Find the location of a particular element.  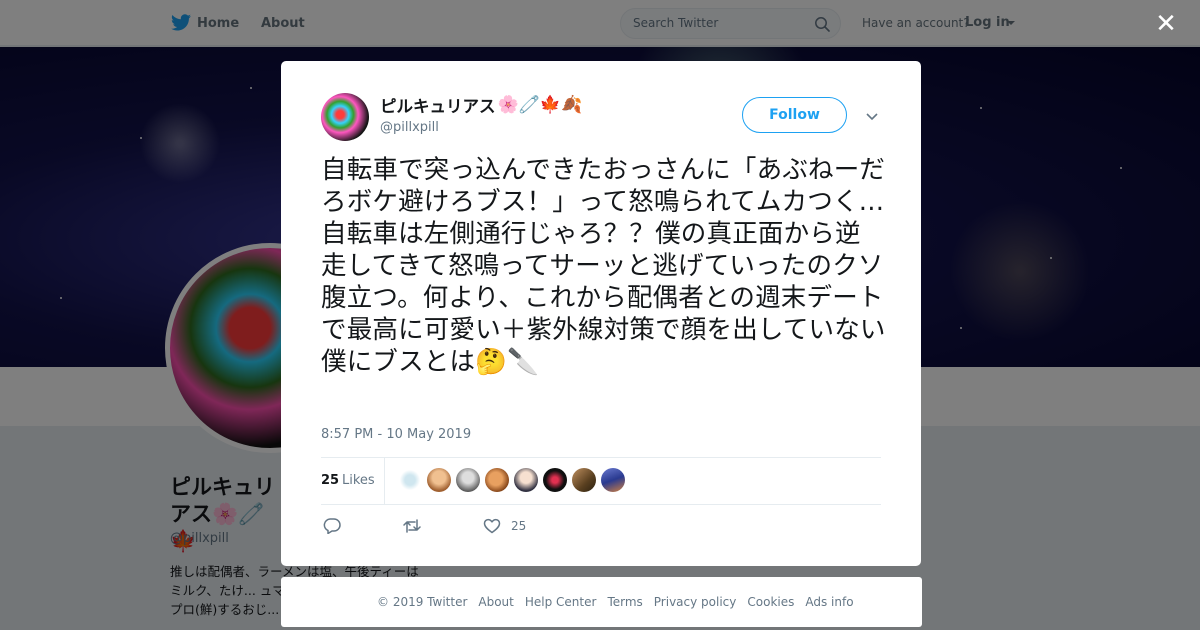

footer-ads-info-link: Ads info is located at coordinates (829, 602).